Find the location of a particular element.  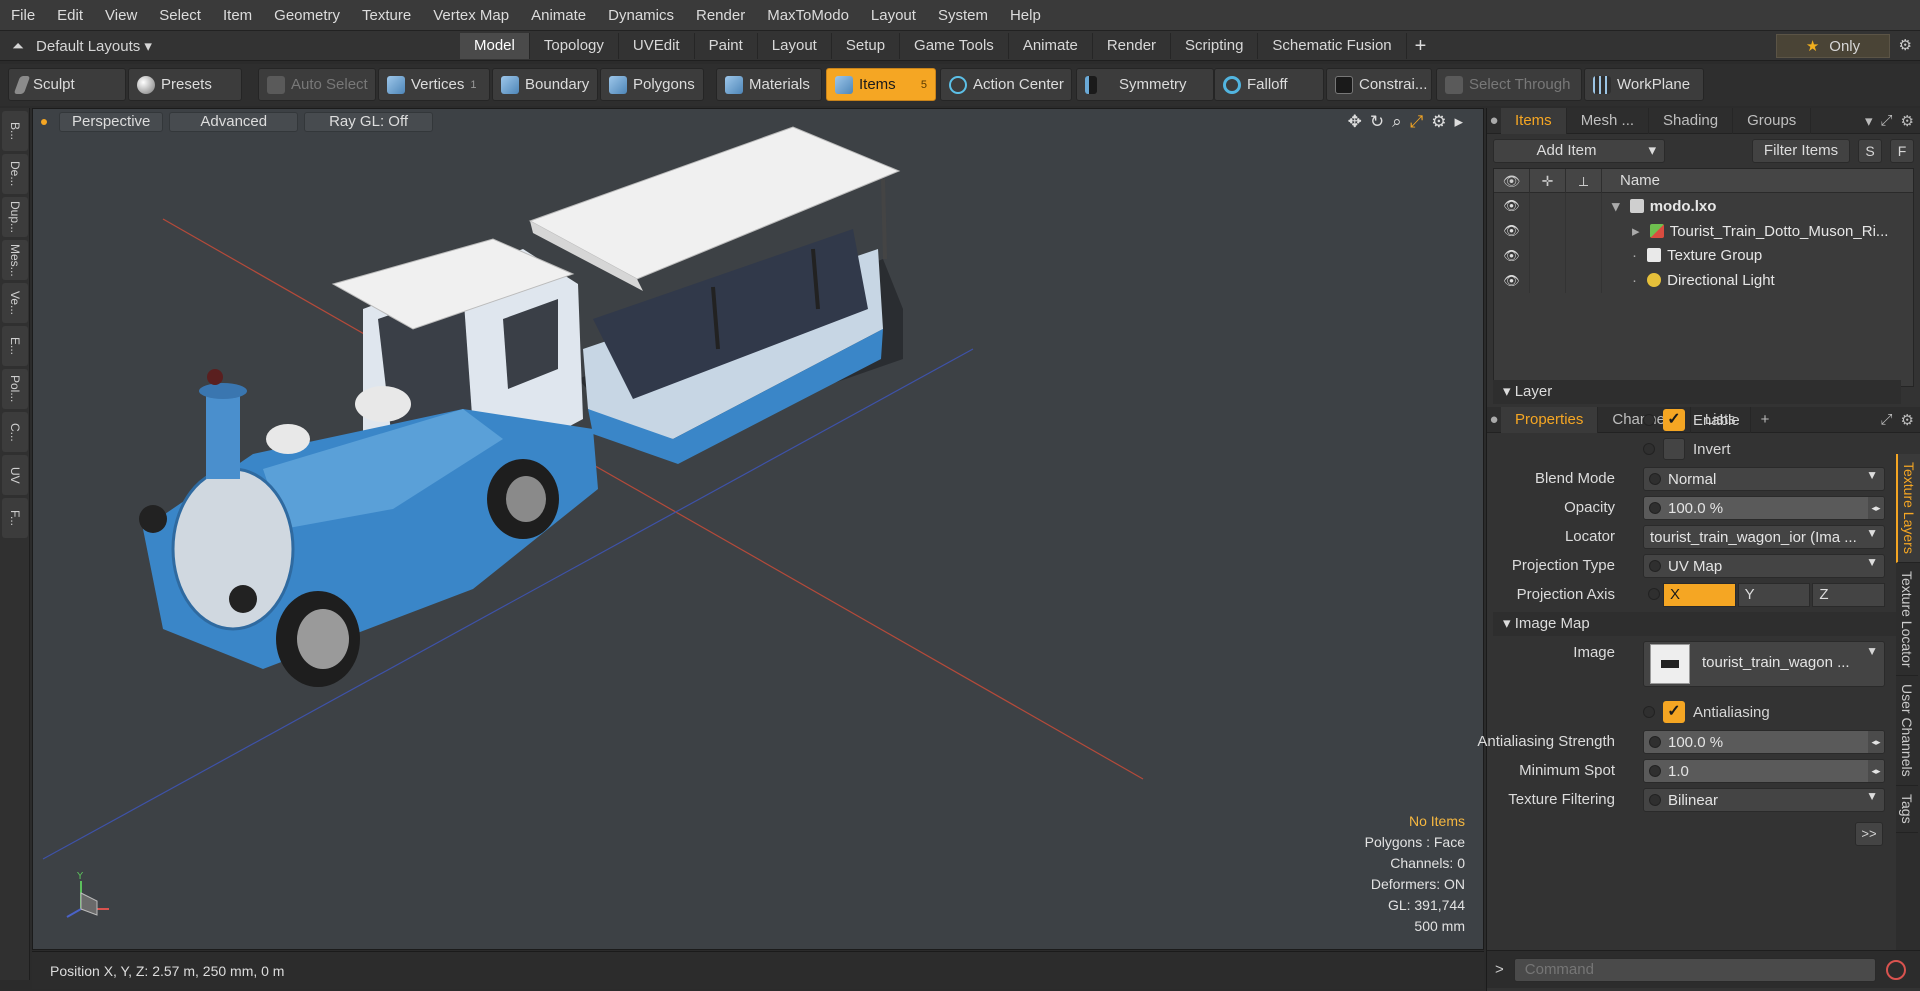

tab-overflow-icon: ▾ is located at coordinates (1869, 121).